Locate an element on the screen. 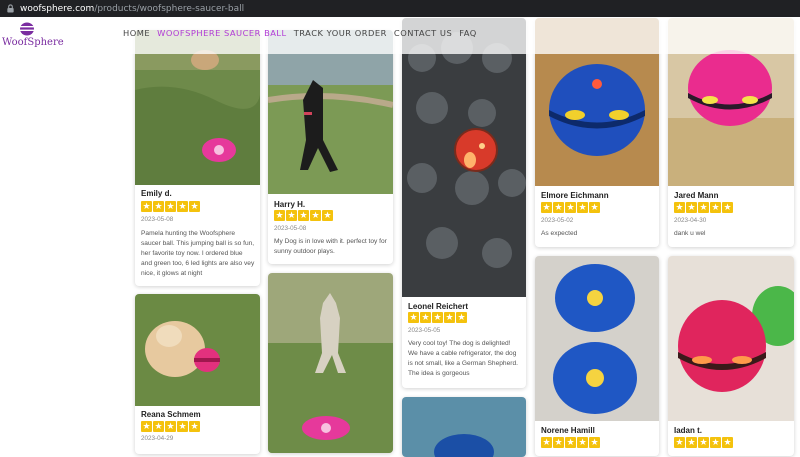  reviewer-name: Iadan t. is located at coordinates (688, 430).